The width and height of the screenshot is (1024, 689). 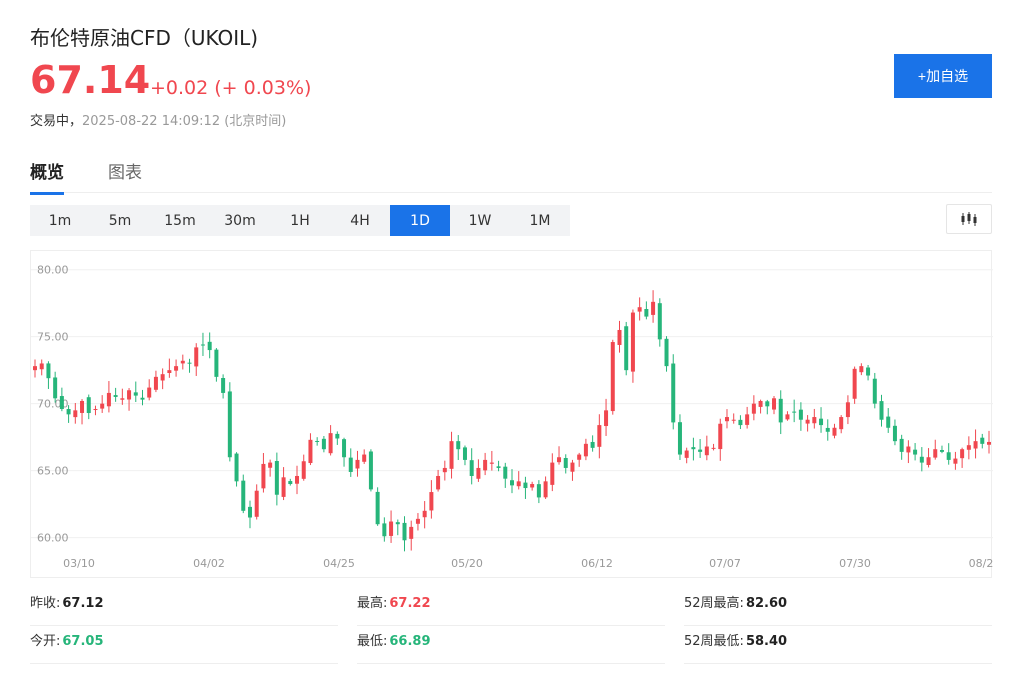 What do you see at coordinates (184, 607) in the screenshot?
I see `stat-prev-close: 昨收: 67.12` at bounding box center [184, 607].